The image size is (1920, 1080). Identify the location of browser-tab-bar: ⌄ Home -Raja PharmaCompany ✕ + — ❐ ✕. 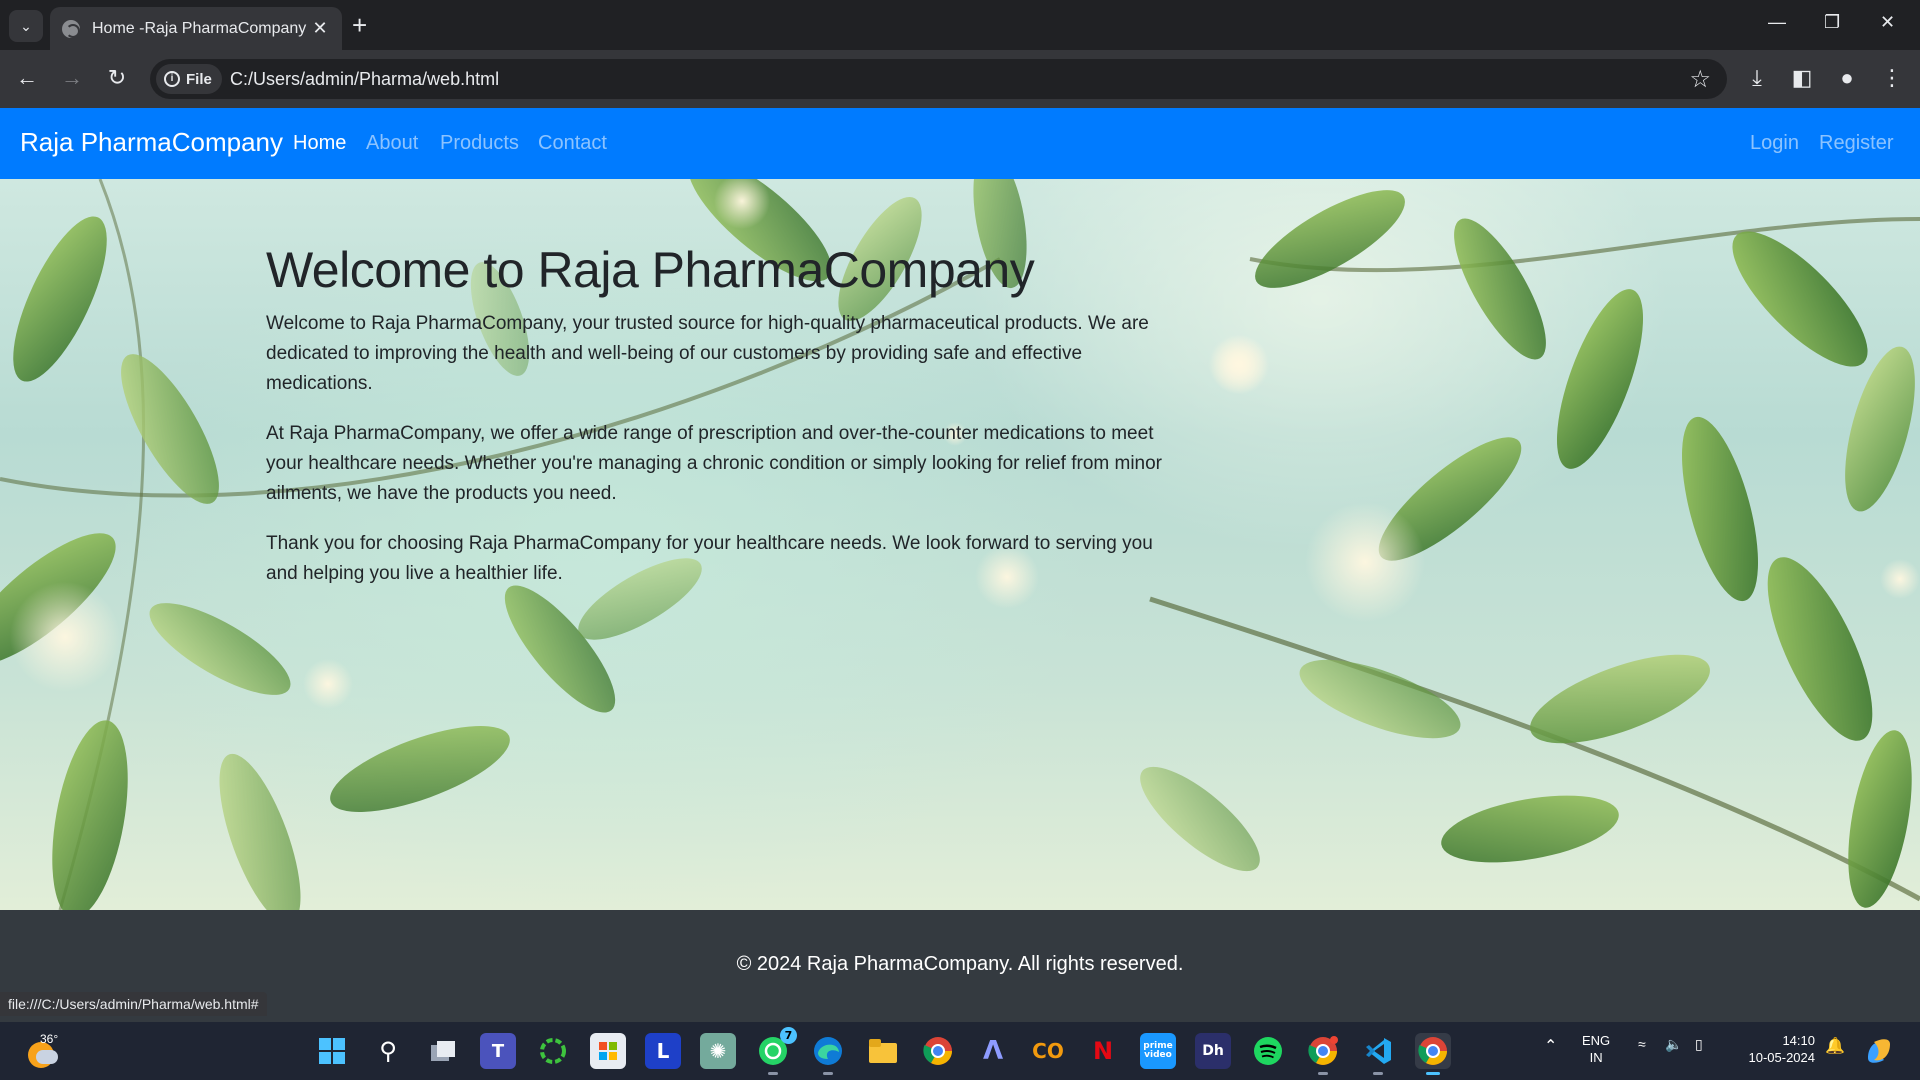
(960, 25).